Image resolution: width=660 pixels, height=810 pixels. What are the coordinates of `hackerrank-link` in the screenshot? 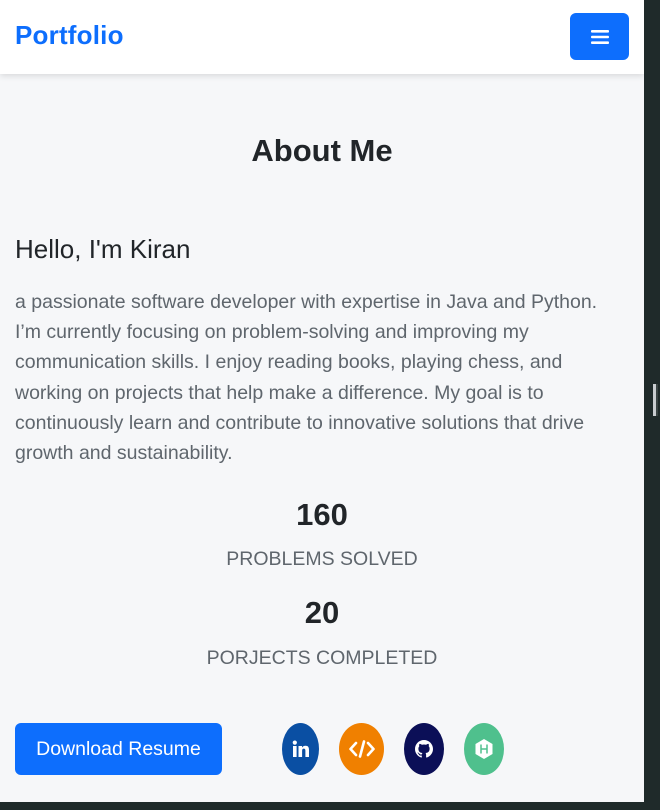 It's located at (484, 749).